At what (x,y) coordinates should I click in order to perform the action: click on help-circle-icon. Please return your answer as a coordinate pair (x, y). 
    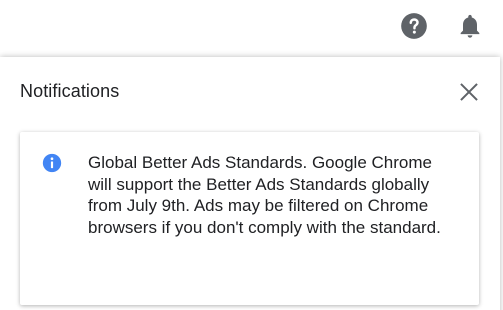
    Looking at the image, I should click on (414, 26).